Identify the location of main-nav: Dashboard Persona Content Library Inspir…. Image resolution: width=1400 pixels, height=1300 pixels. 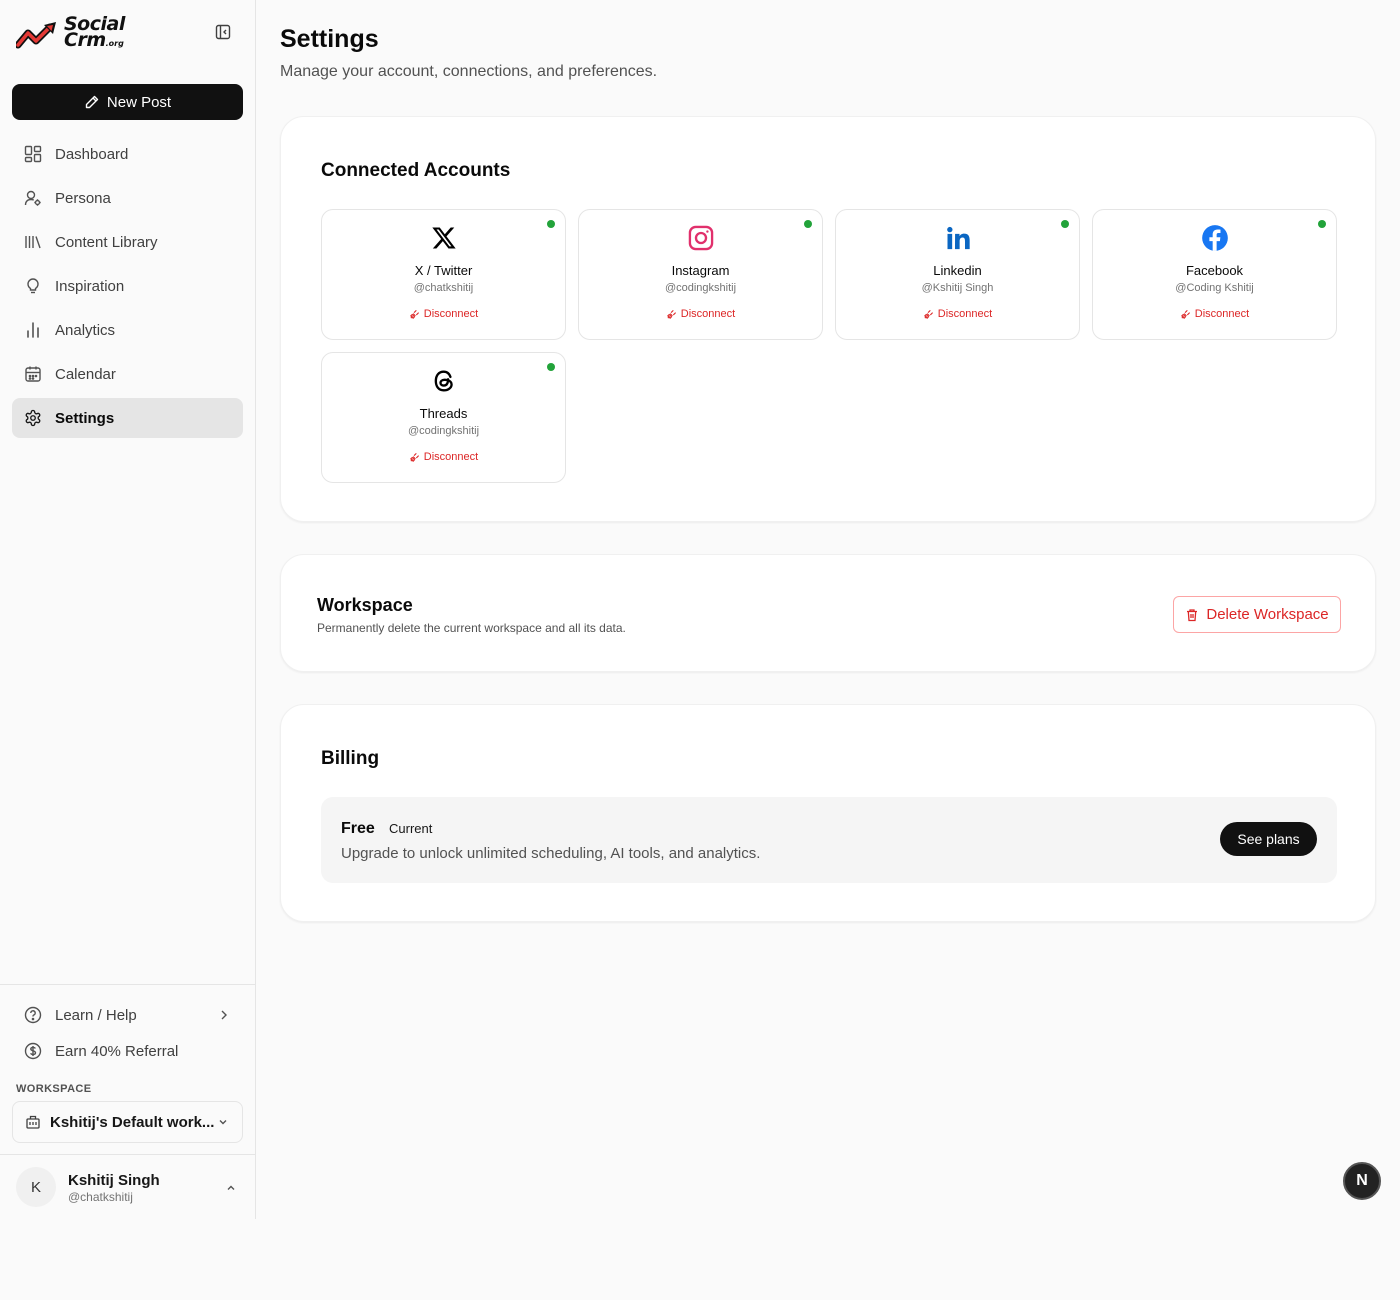
(127, 288).